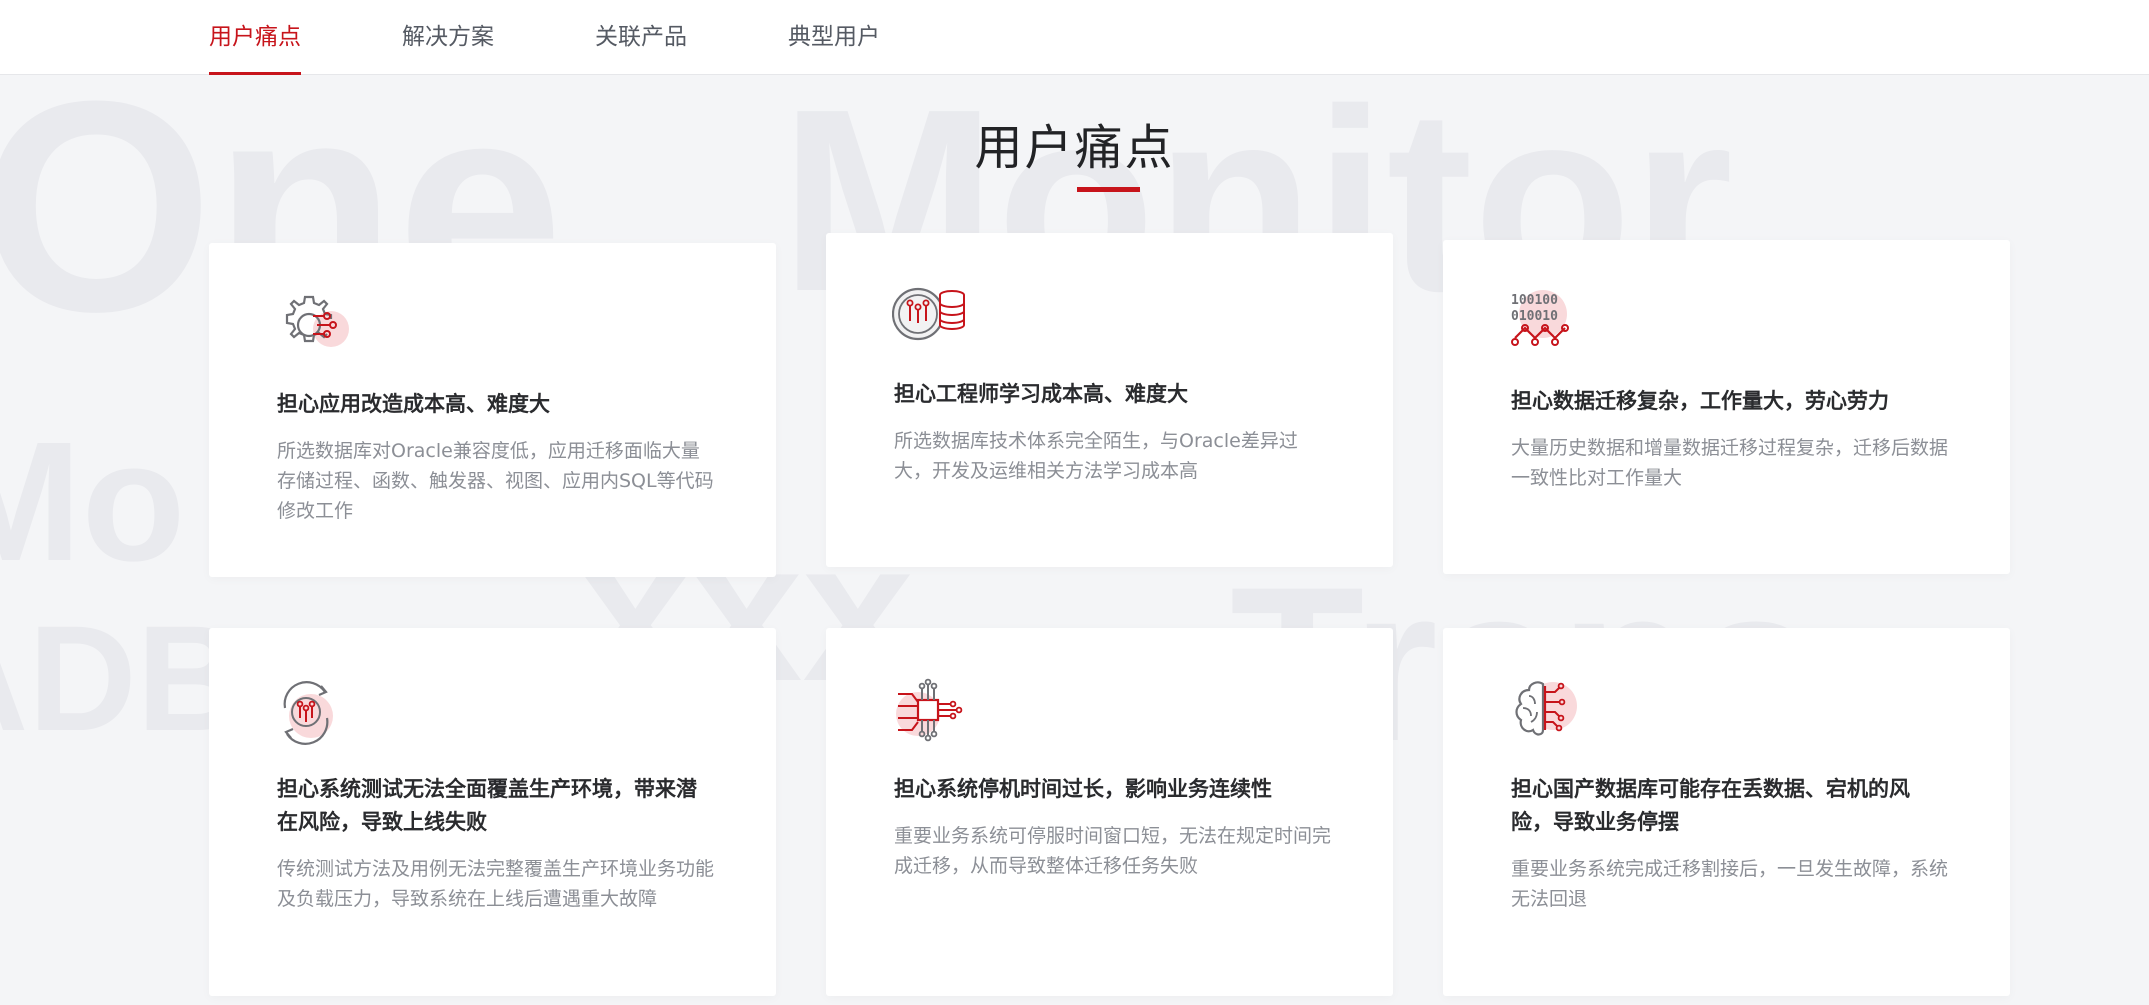 The image size is (2149, 1005). I want to click on nav-tabs: 用户痛点 解决方案 关联产品 典型用户, so click(595, 37).